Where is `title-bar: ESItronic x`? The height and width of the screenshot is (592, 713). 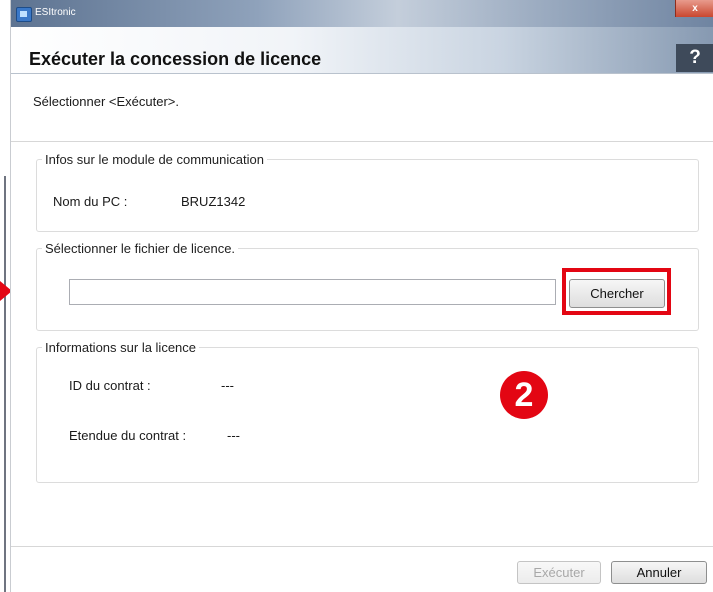
title-bar: ESItronic x is located at coordinates (362, 13).